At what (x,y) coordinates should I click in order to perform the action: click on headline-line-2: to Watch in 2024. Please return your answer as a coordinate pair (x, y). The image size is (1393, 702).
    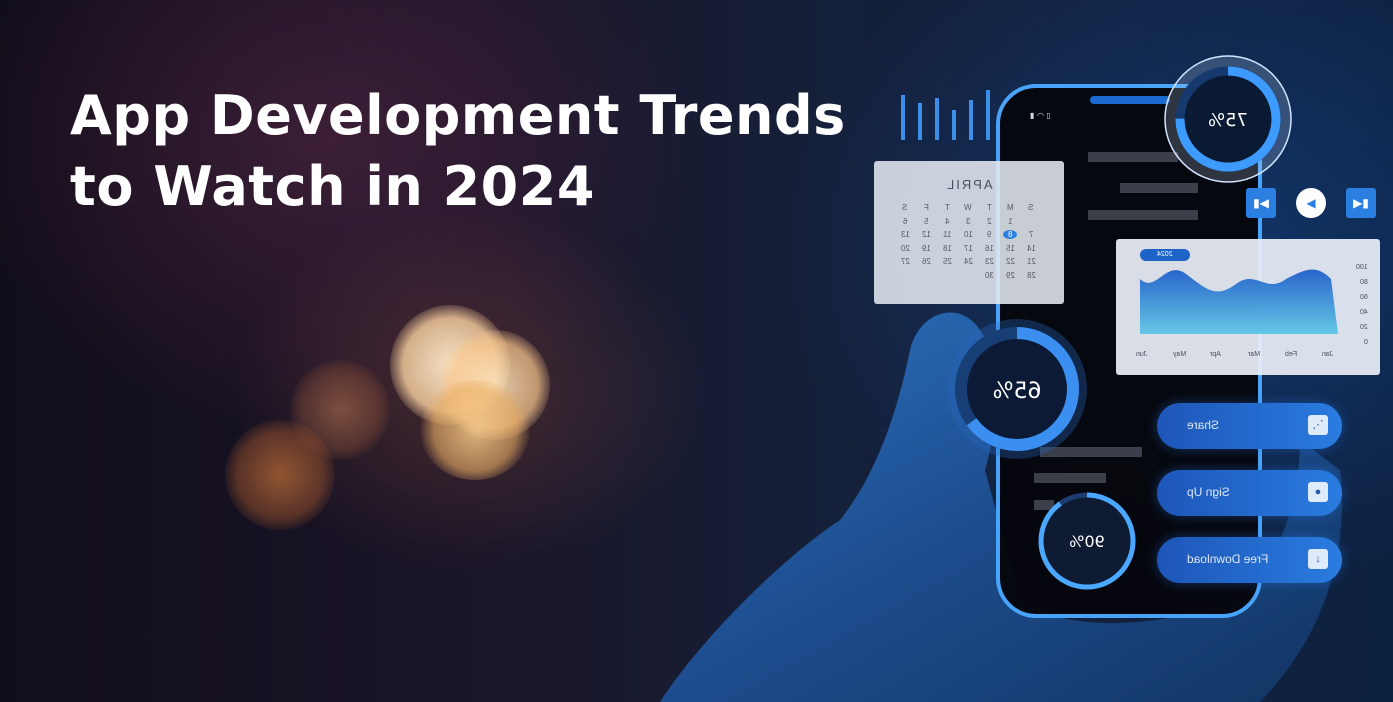
    Looking at the image, I should click on (332, 186).